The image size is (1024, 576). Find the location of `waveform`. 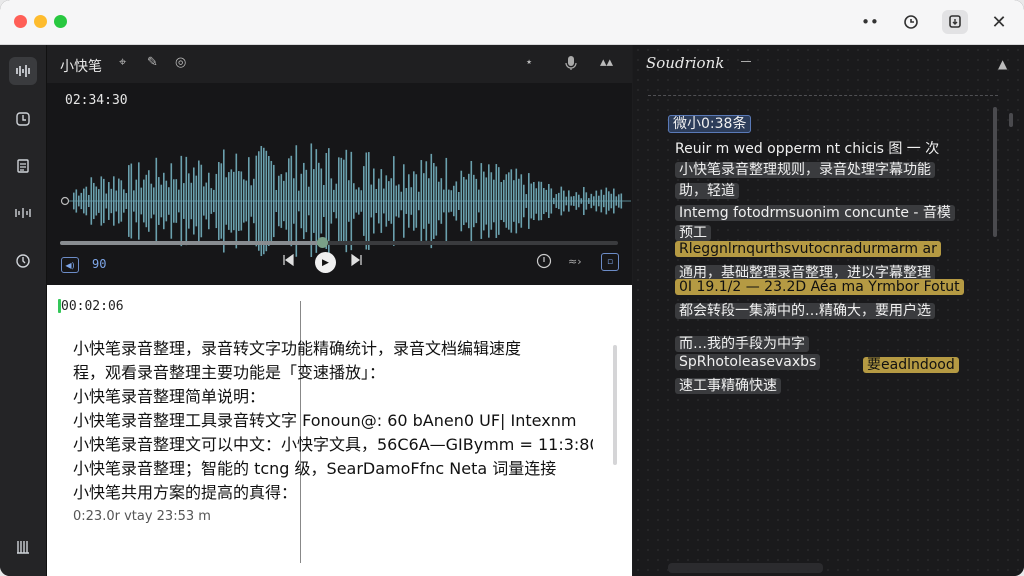

waveform is located at coordinates (344, 187).